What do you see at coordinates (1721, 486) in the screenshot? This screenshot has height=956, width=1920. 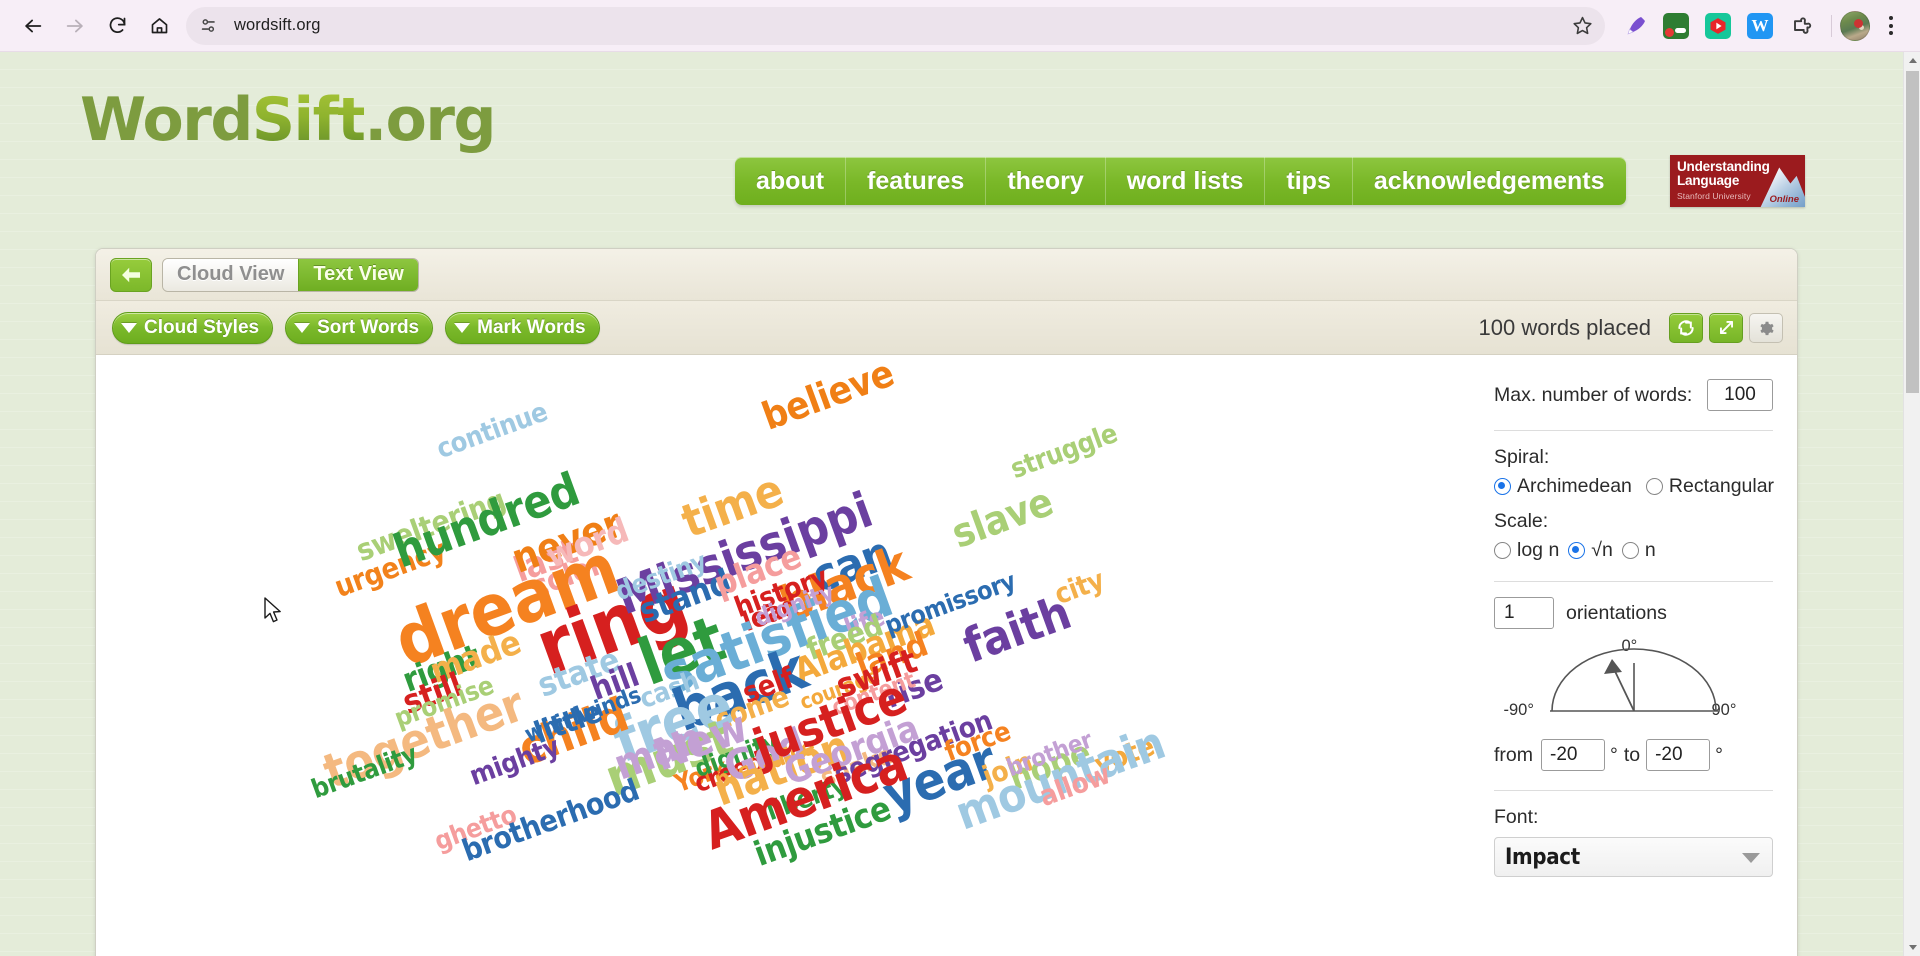 I see `radio-rectangular-label: Rectangular` at bounding box center [1721, 486].